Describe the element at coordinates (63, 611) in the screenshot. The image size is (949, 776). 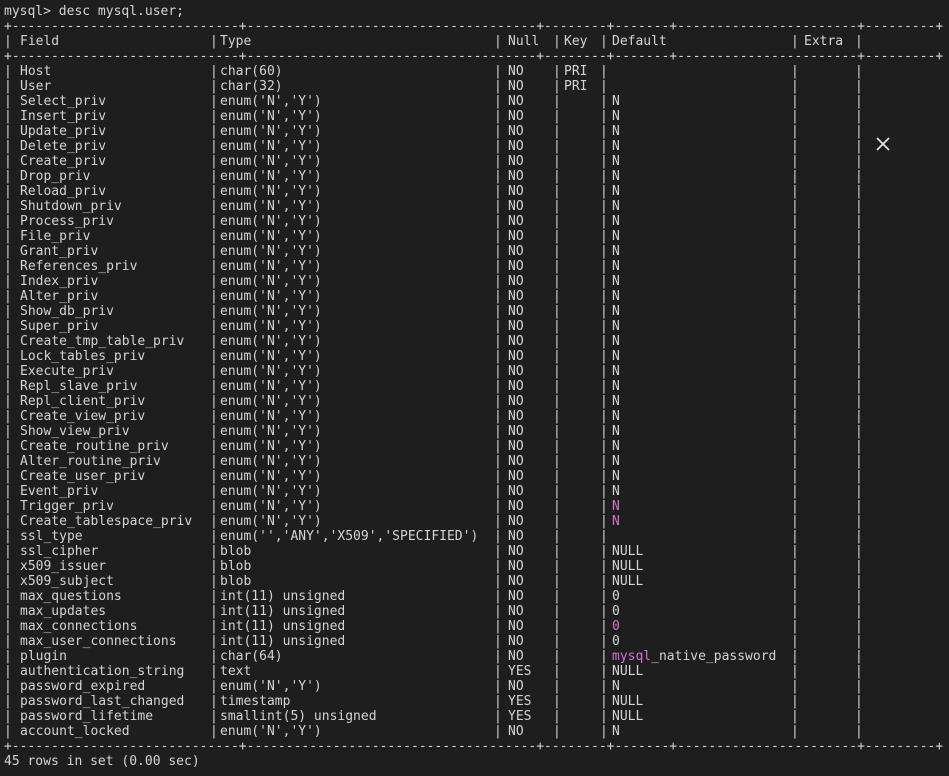
I see `cell-field: max_updates` at that location.